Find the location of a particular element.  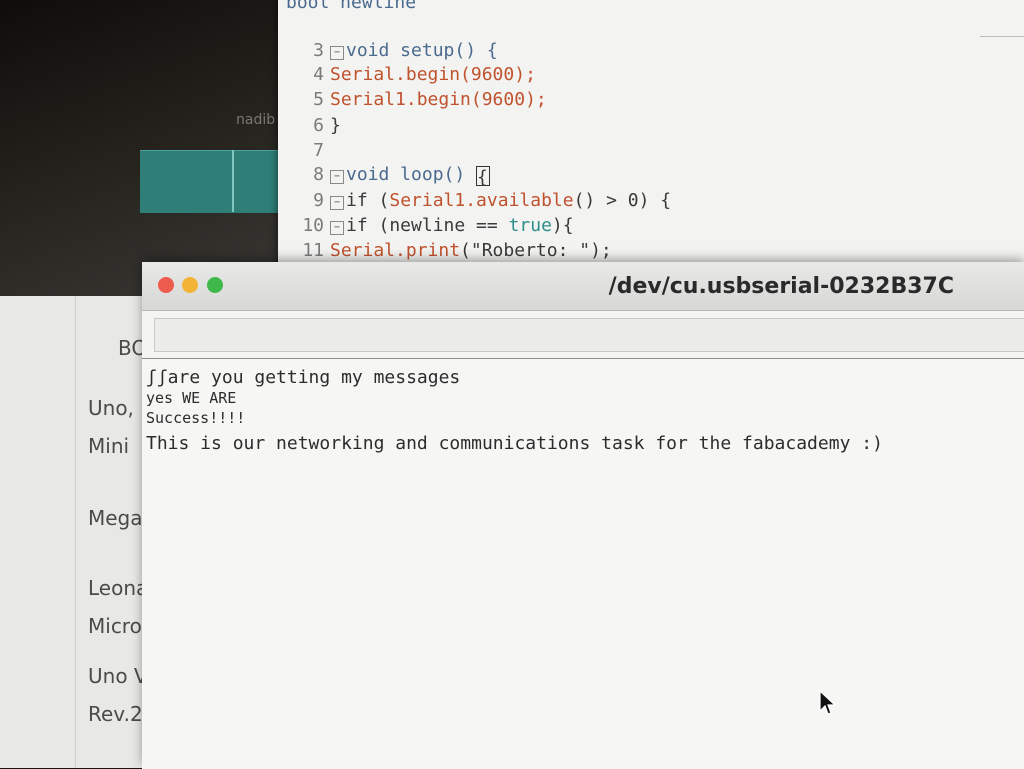

line-number: 10 is located at coordinates (313, 225).